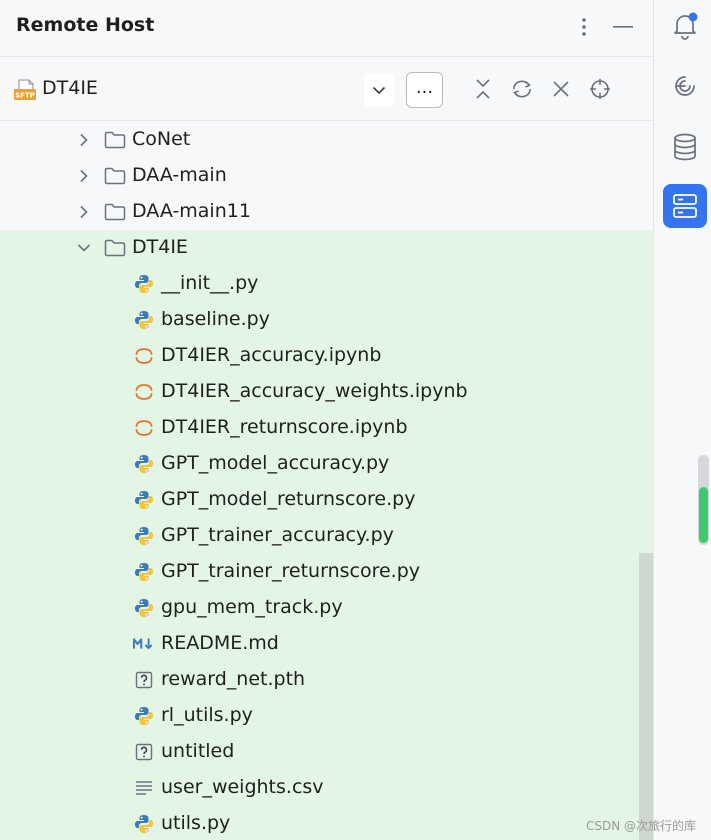 The height and width of the screenshot is (840, 711). I want to click on folder-row: DAA-main11, so click(326, 212).